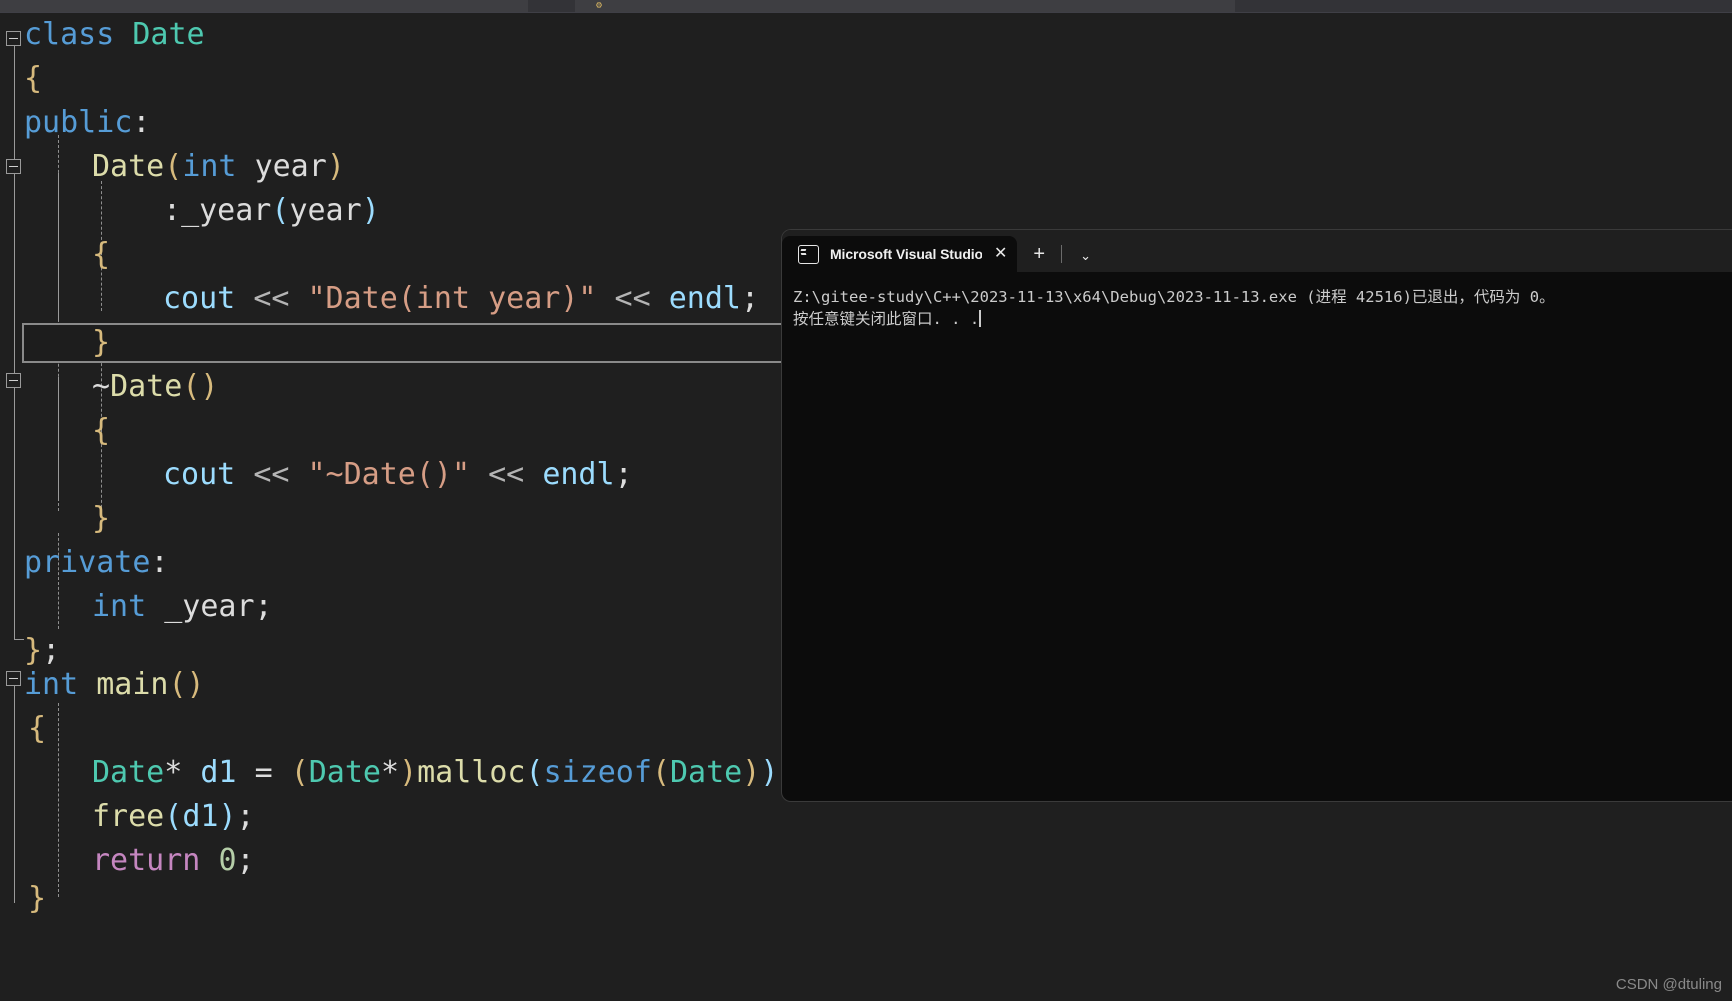 The height and width of the screenshot is (1001, 1732). Describe the element at coordinates (155, 386) in the screenshot. I see `code-line-text: ~Date()` at that location.